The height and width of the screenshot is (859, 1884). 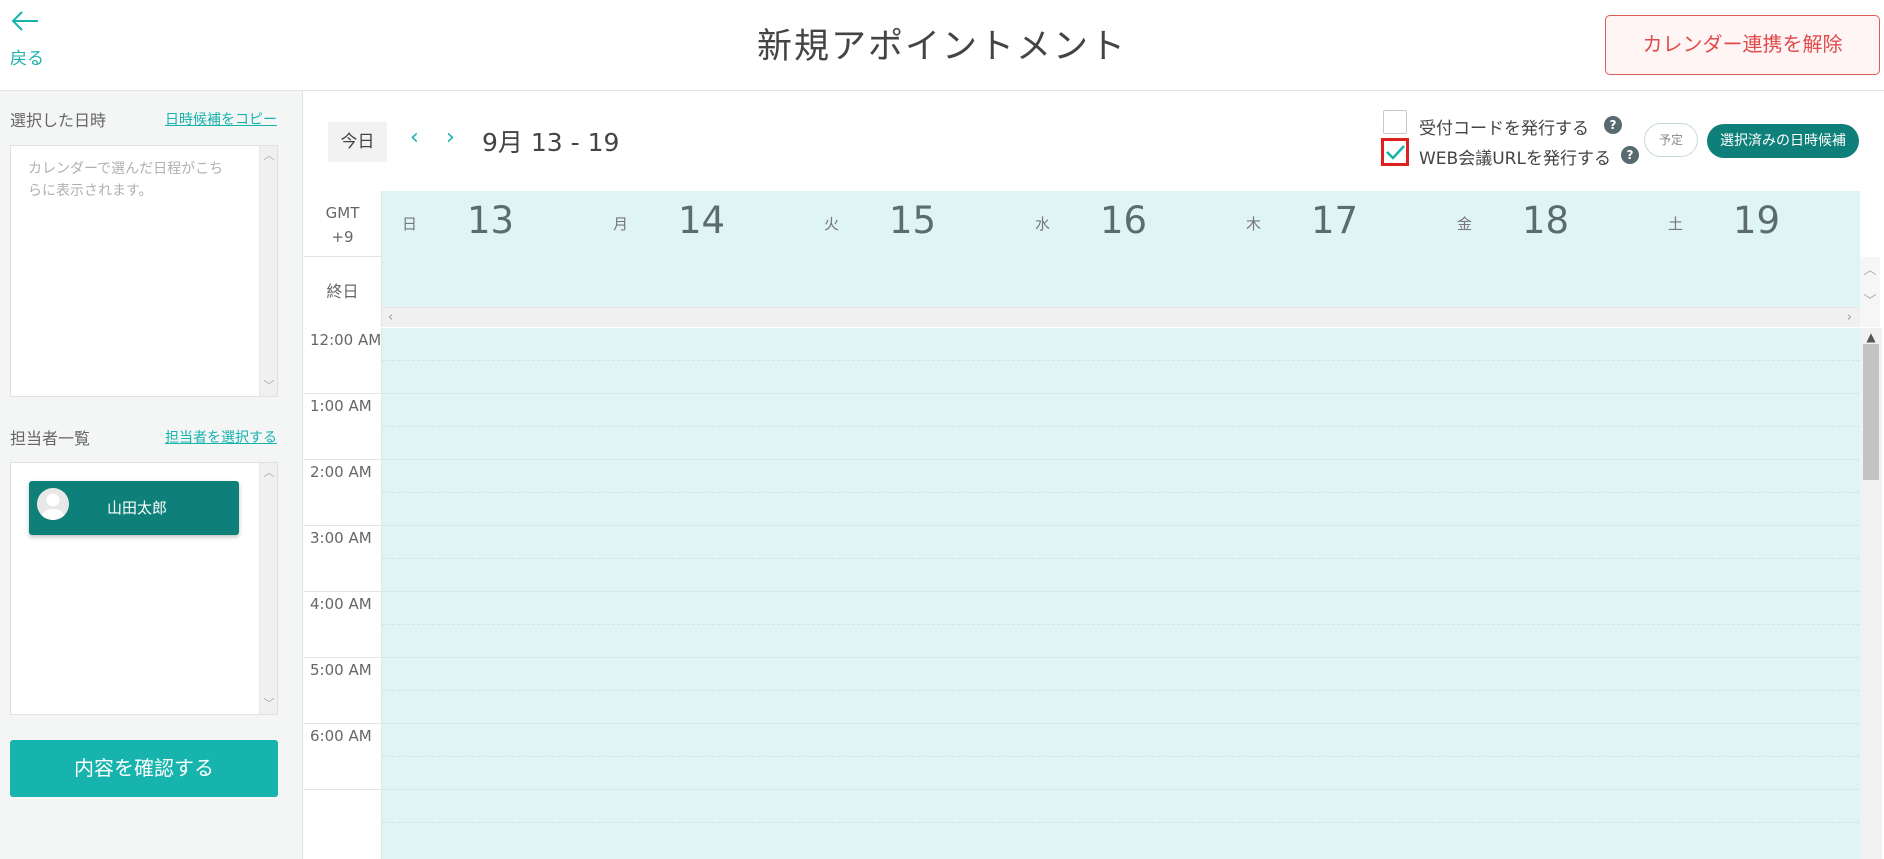 I want to click on time-label: 4:00 AM, so click(x=341, y=604).